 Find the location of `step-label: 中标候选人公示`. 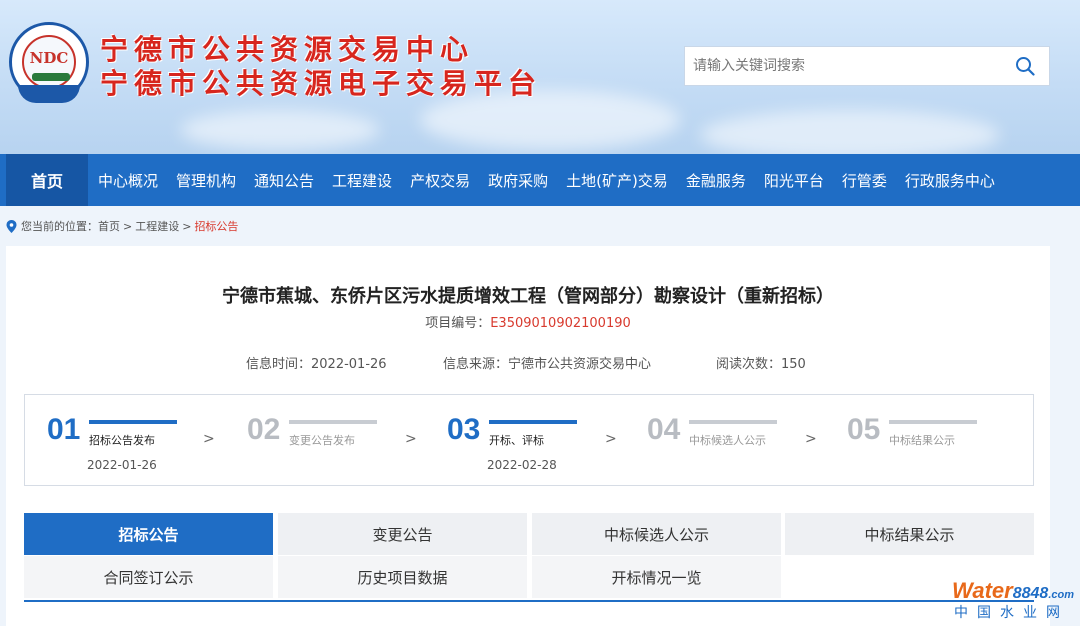

step-label: 中标候选人公示 is located at coordinates (727, 440).